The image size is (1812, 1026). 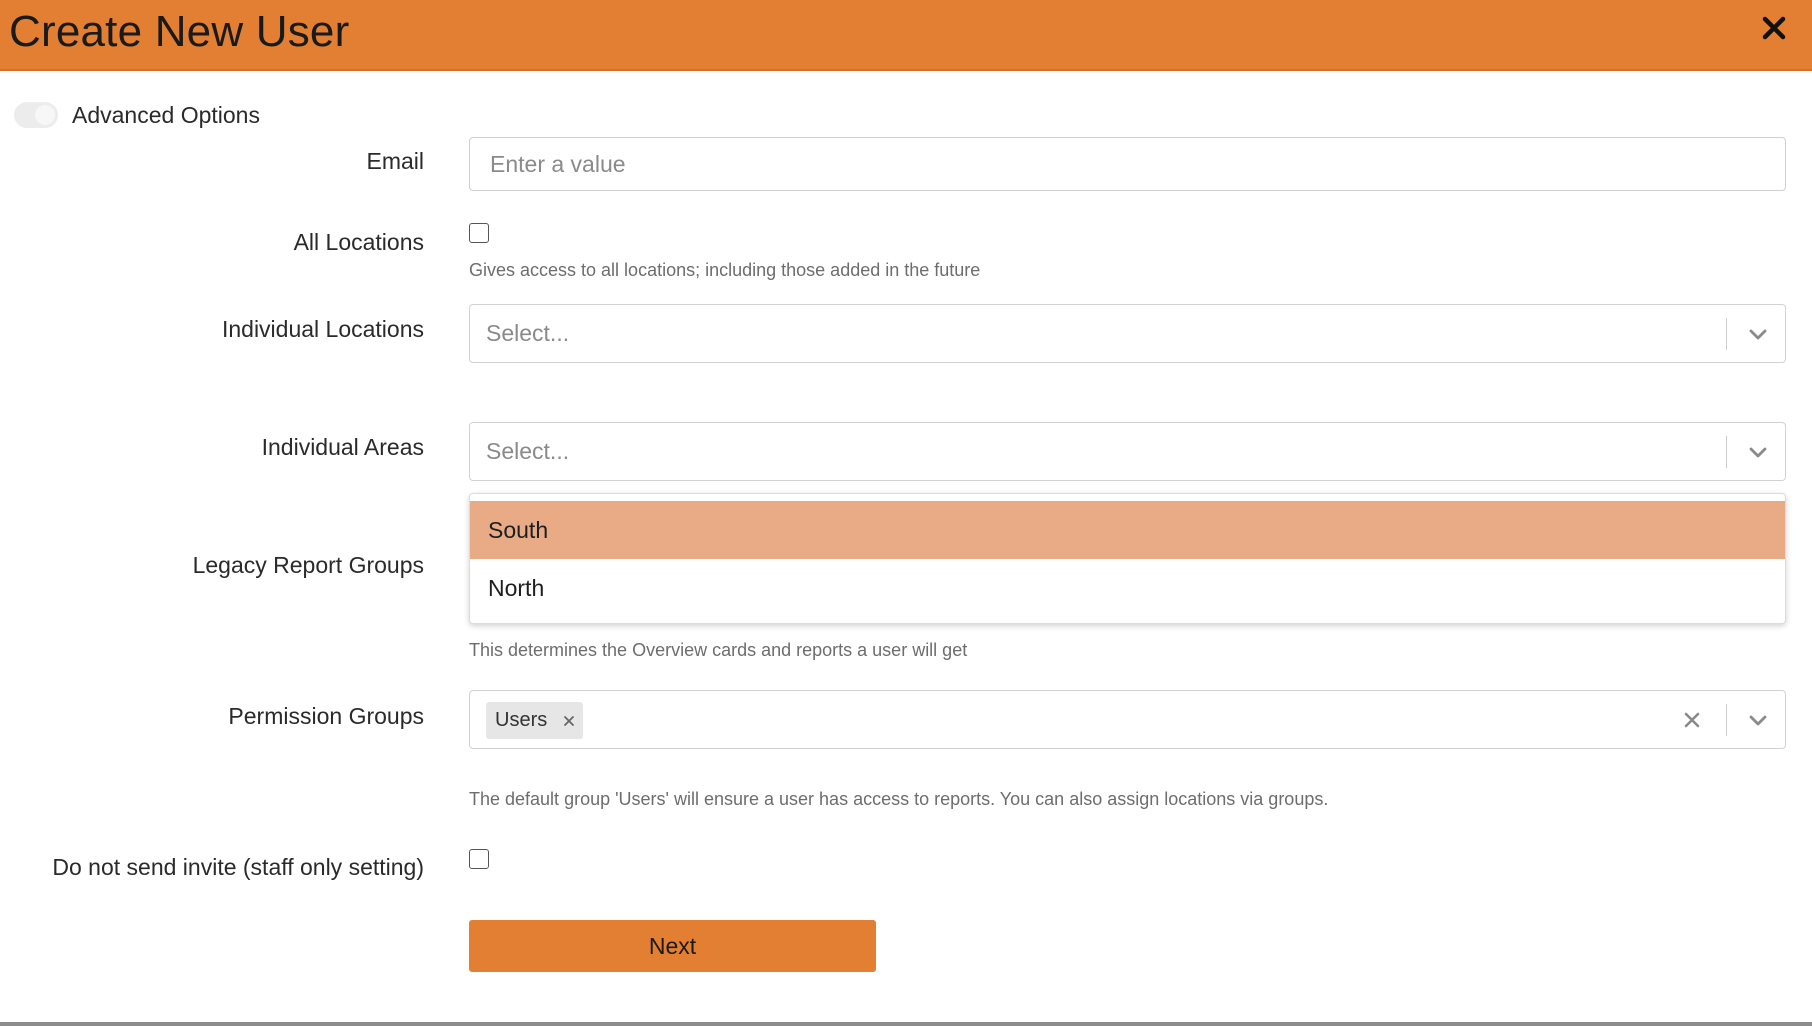 I want to click on email-label: Email, so click(x=395, y=161).